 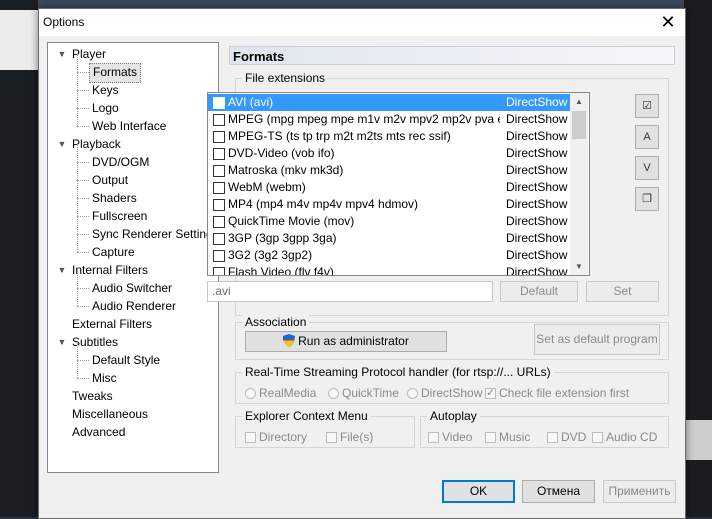 What do you see at coordinates (622, 291) in the screenshot?
I see `set-button: Set` at bounding box center [622, 291].